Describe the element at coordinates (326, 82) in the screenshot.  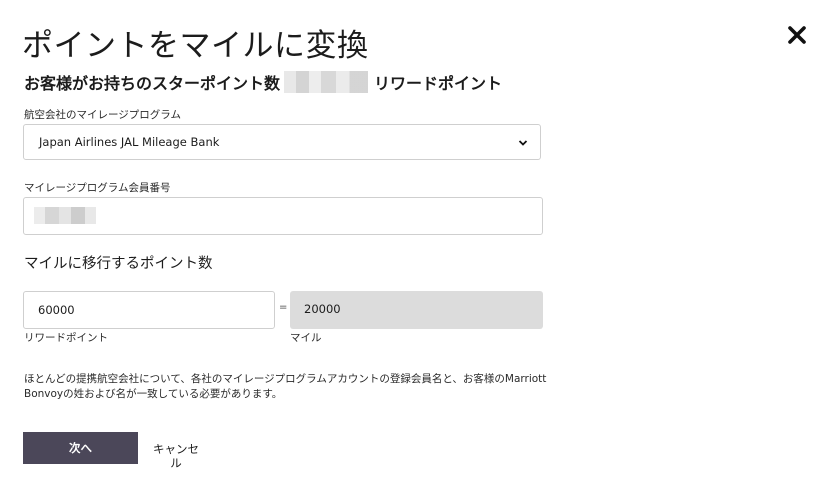
I see `balance-value-redacted` at that location.